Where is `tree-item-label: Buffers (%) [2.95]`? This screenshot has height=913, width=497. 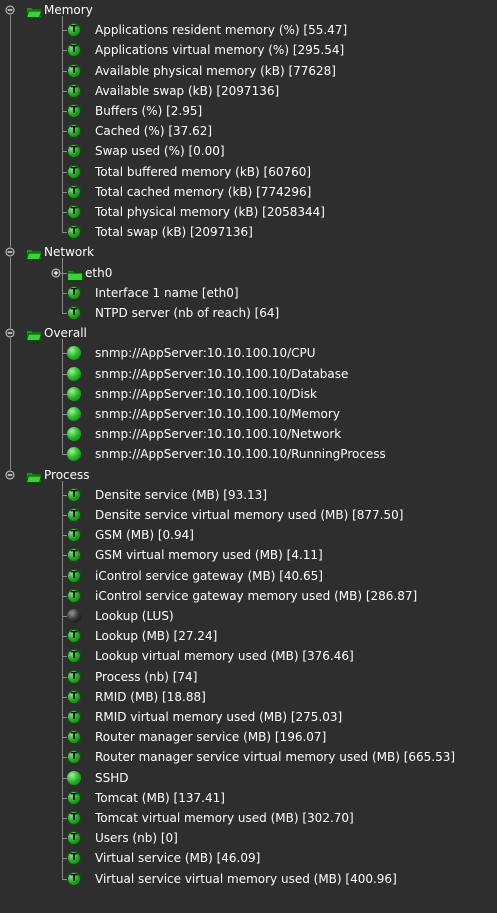 tree-item-label: Buffers (%) [2.95] is located at coordinates (149, 111).